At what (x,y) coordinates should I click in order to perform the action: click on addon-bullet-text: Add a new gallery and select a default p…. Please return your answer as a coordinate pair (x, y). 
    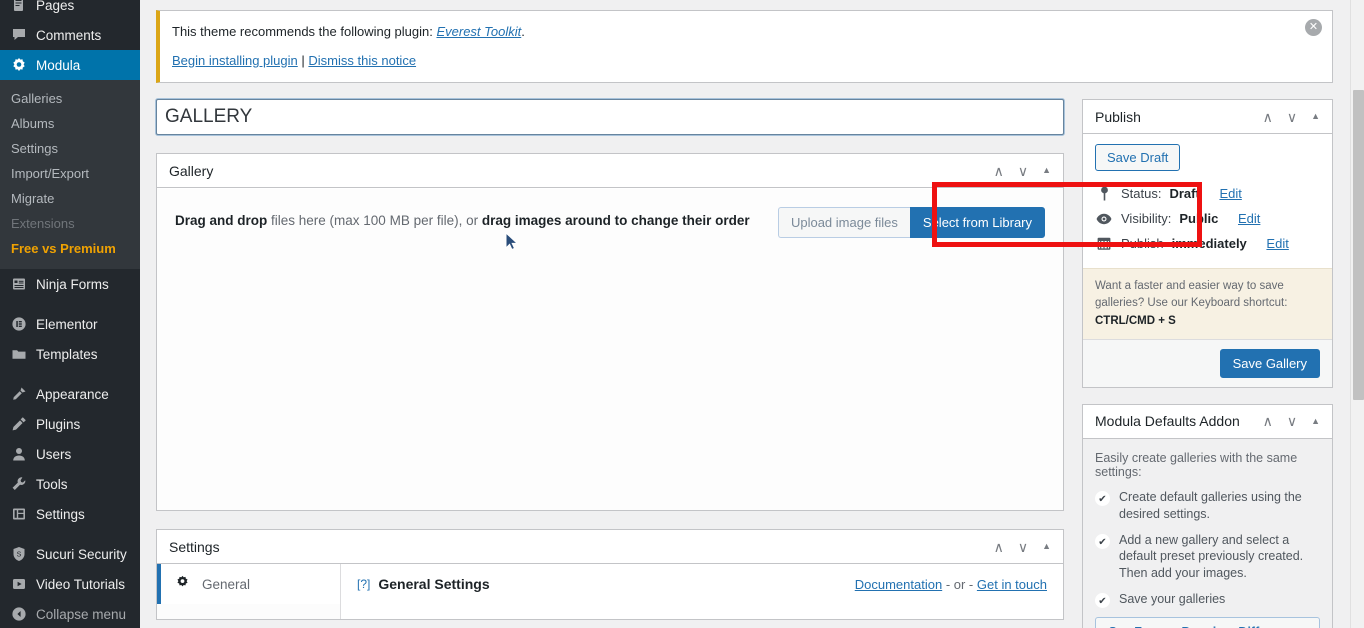
    Looking at the image, I should click on (1211, 556).